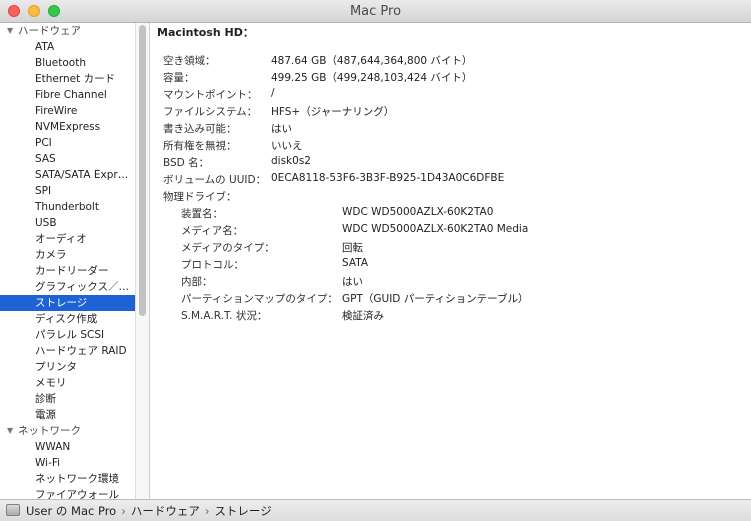 This screenshot has height=521, width=751. I want to click on title-bar: Mac Pro, so click(375, 11).